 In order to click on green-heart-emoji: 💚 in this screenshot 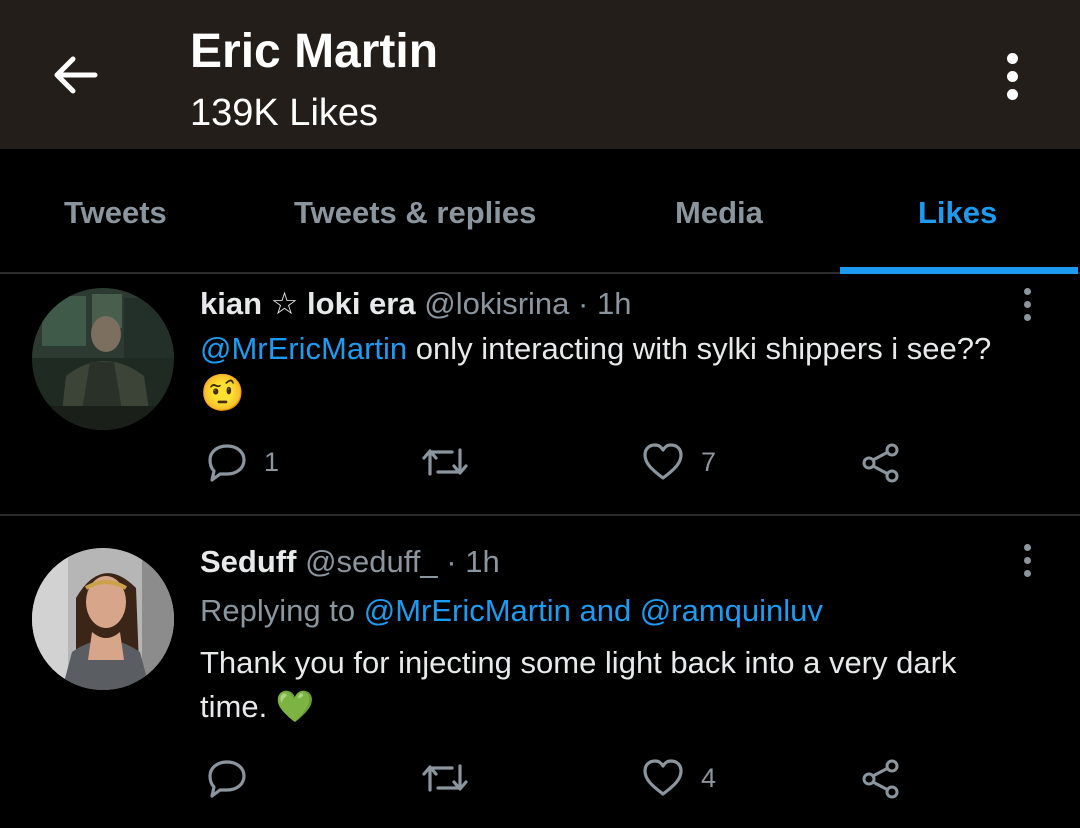, I will do `click(295, 706)`.